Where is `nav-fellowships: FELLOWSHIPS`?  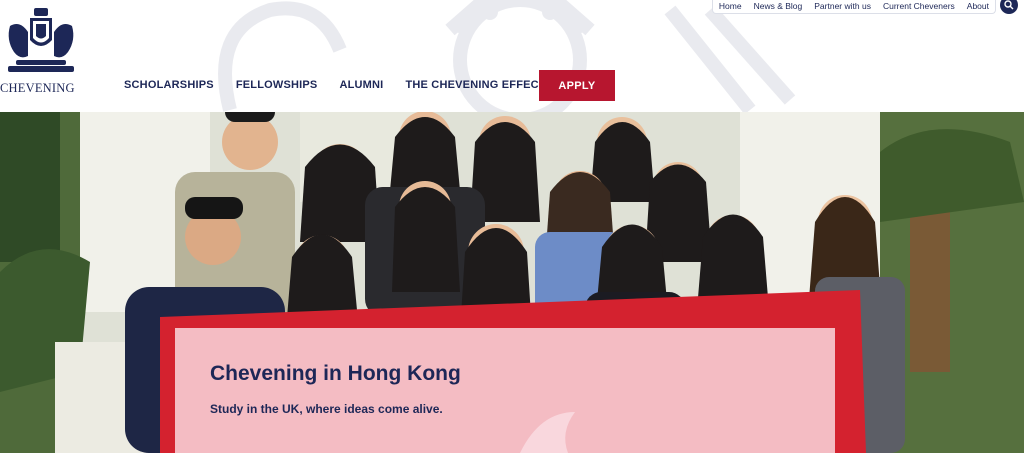
nav-fellowships: FELLOWSHIPS is located at coordinates (277, 85).